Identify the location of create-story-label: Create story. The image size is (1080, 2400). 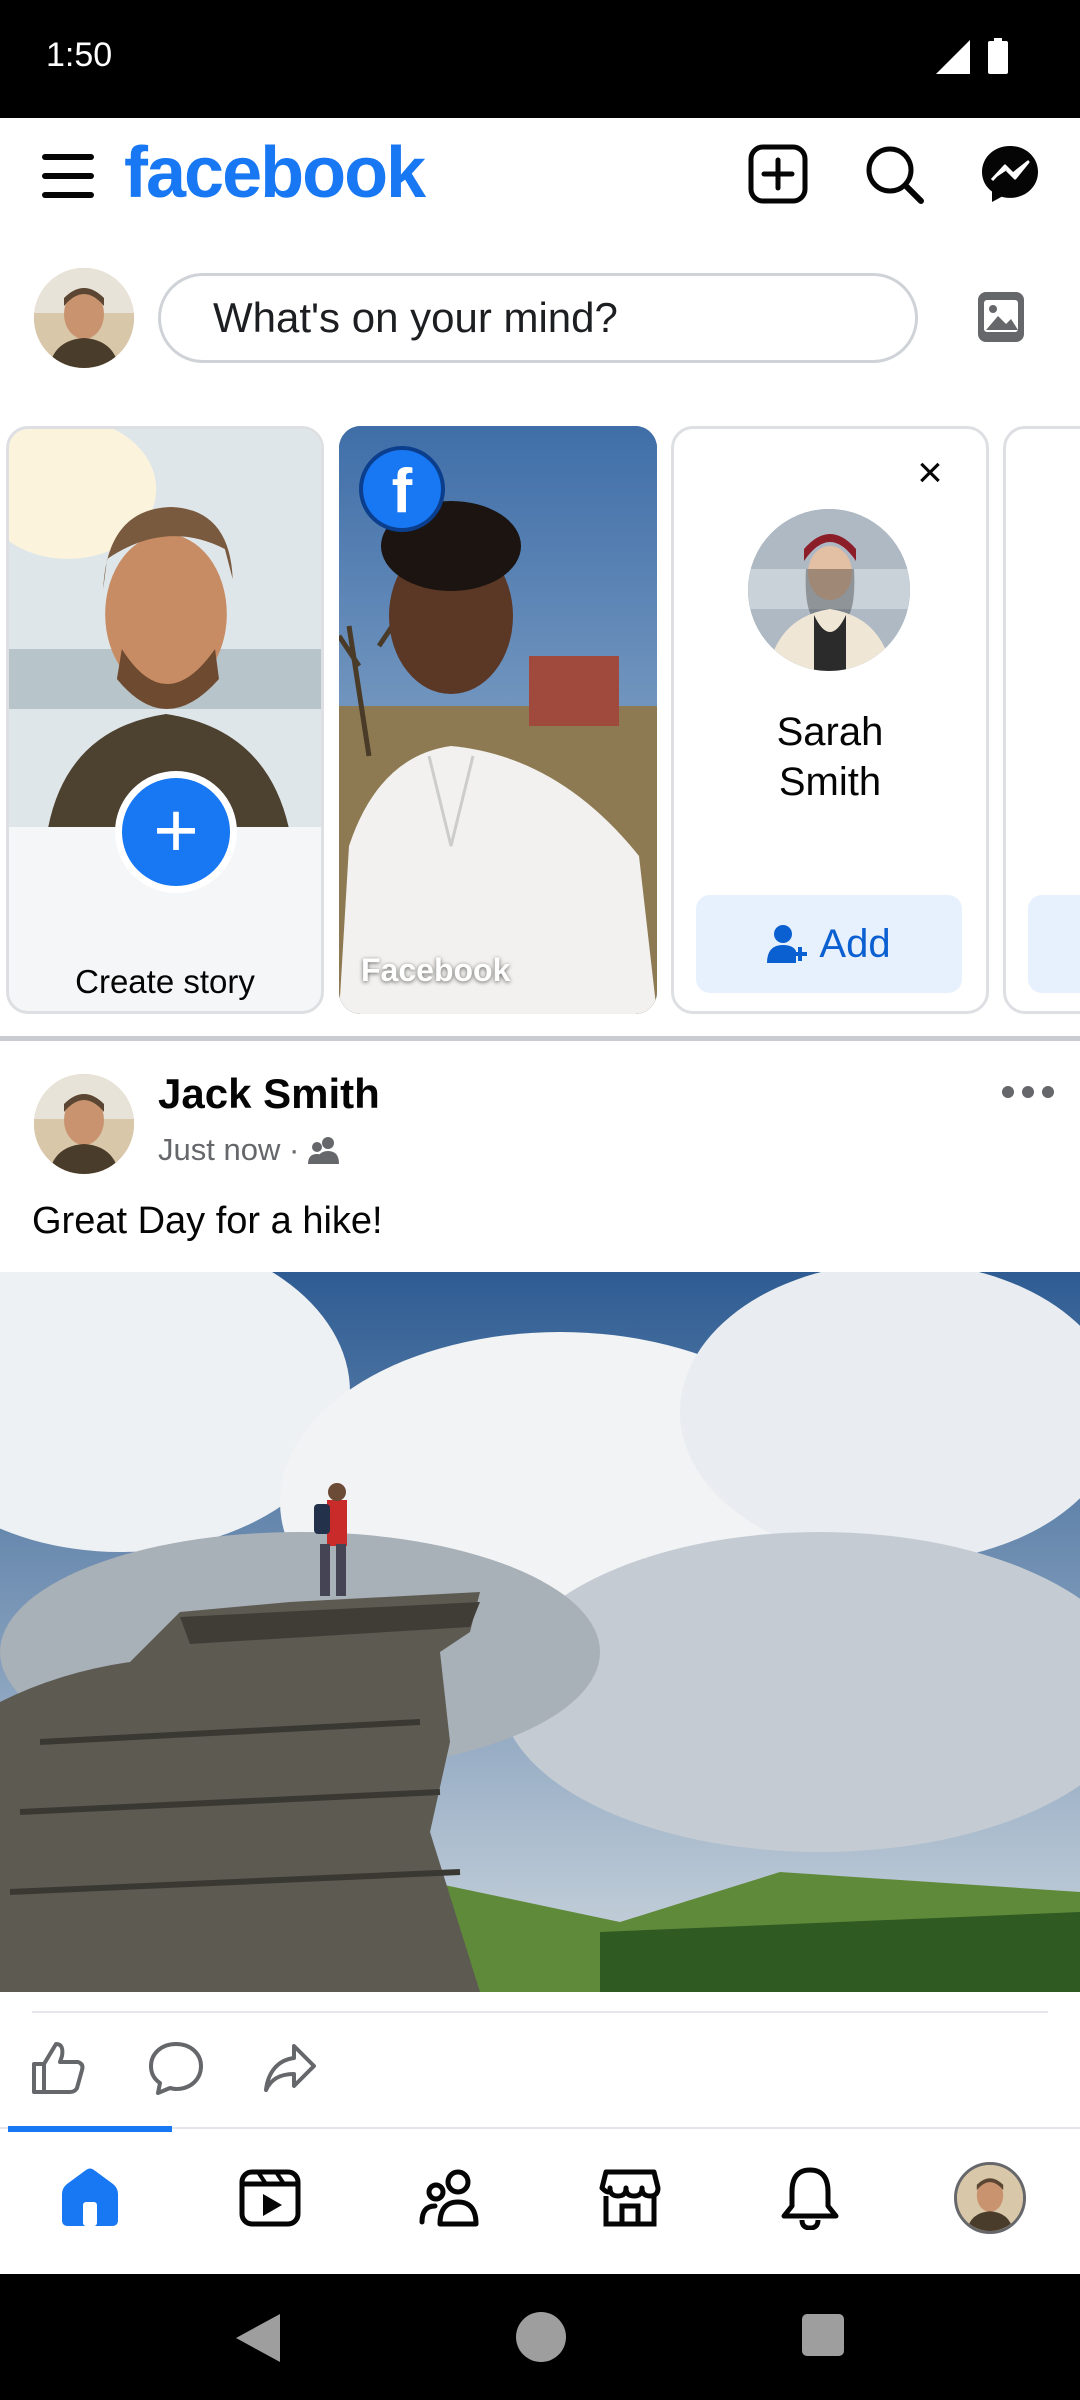
(165, 981).